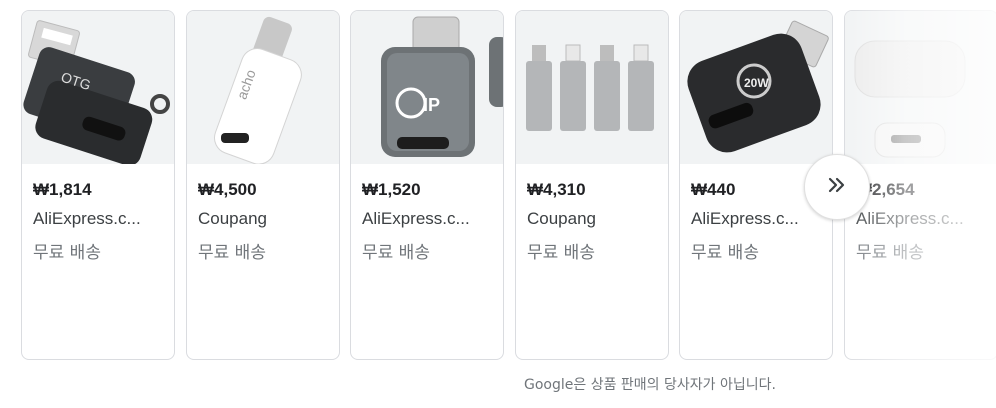 Image resolution: width=996 pixels, height=408 pixels. I want to click on double-chevron-right-icon, so click(837, 187).